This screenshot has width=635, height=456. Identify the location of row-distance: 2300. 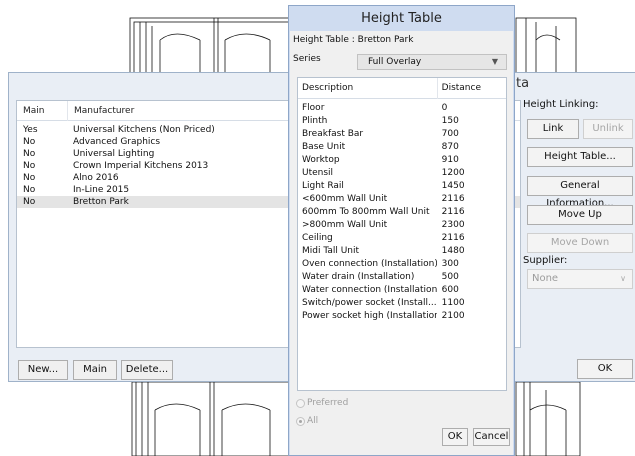
(453, 225).